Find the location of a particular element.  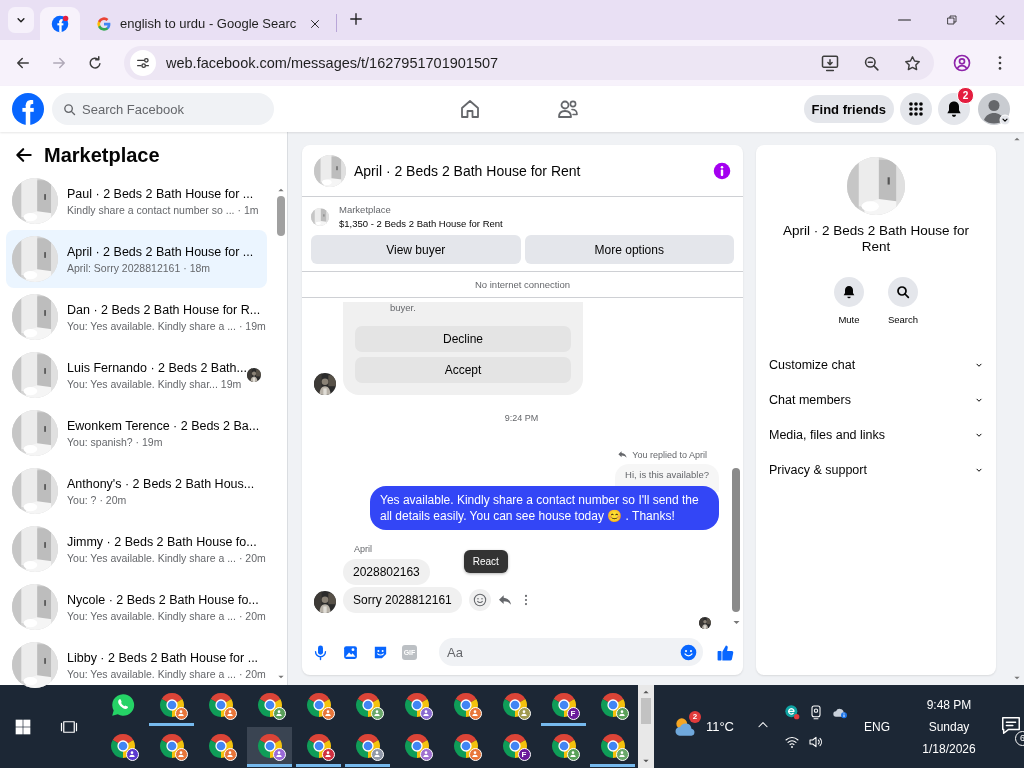

accordion-item: Media, files and links is located at coordinates (876, 434).